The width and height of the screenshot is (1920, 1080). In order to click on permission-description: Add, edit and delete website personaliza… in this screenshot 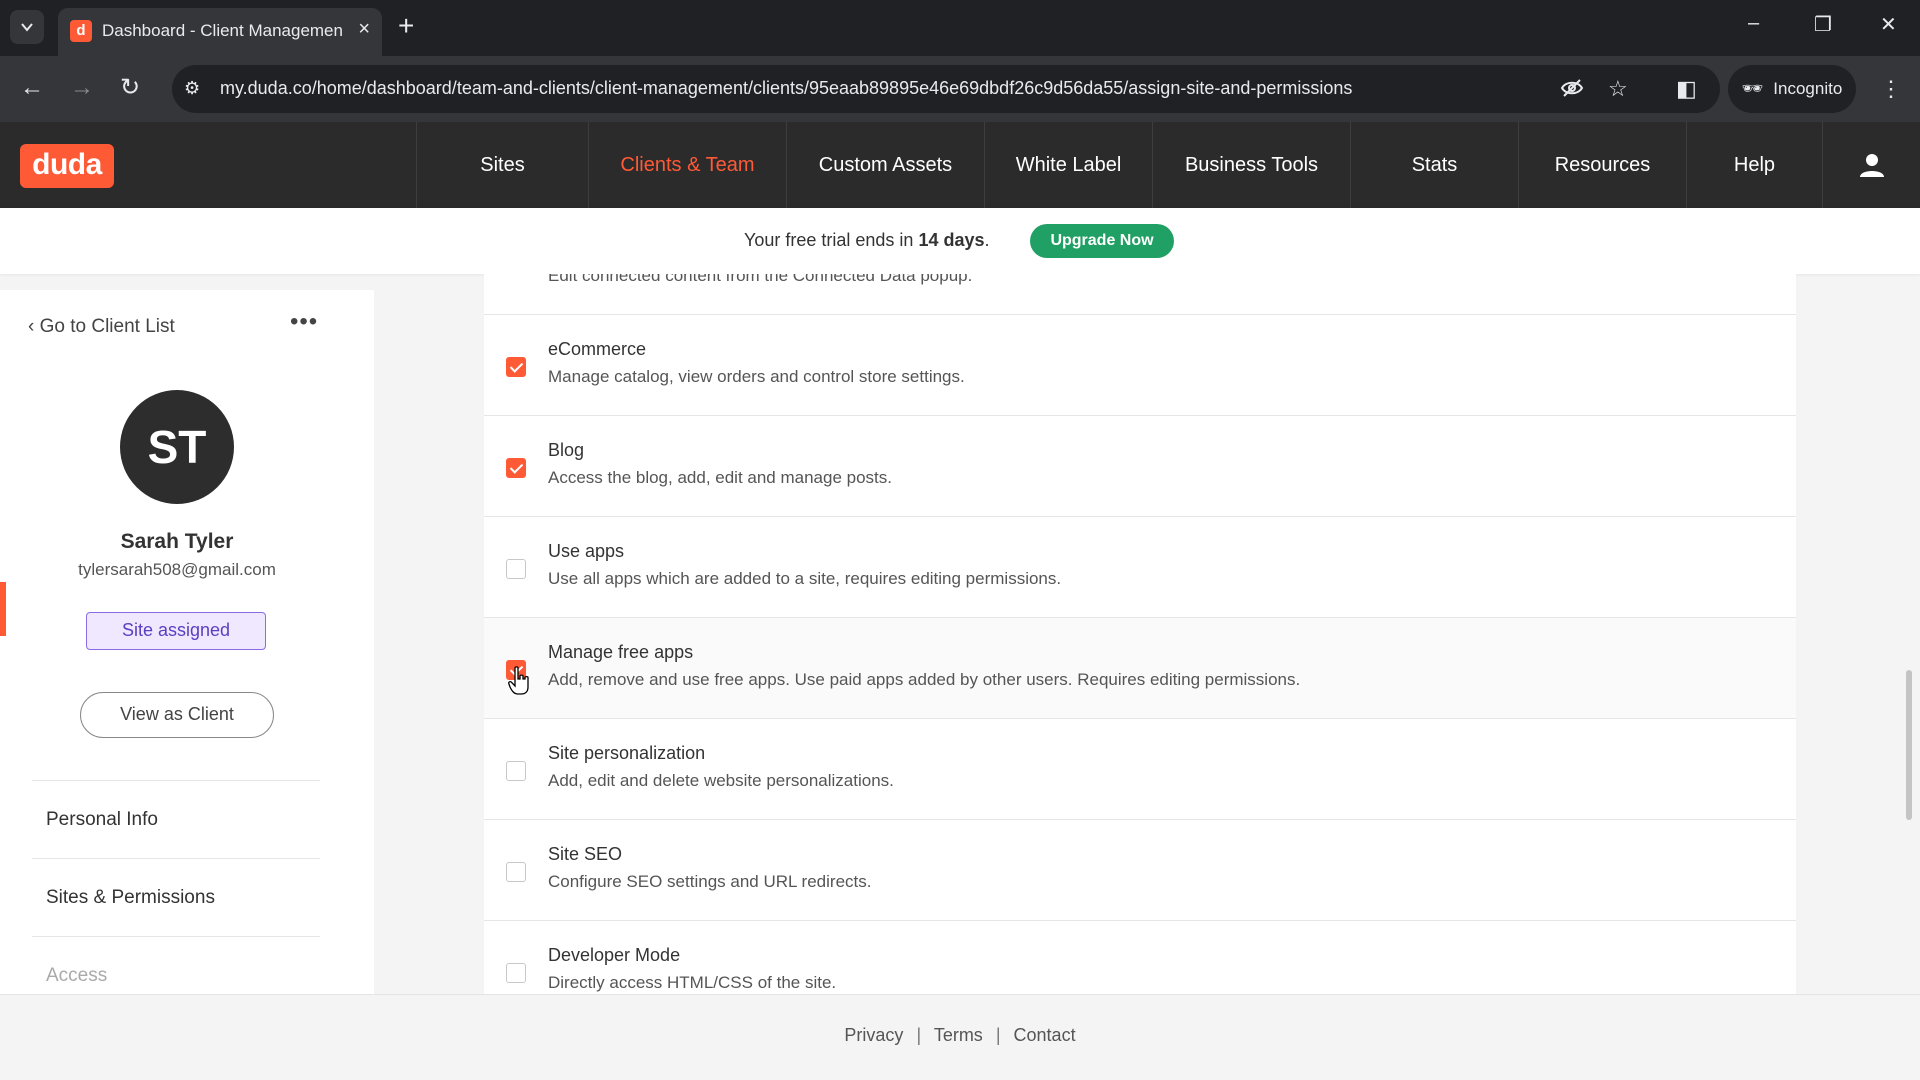, I will do `click(721, 780)`.